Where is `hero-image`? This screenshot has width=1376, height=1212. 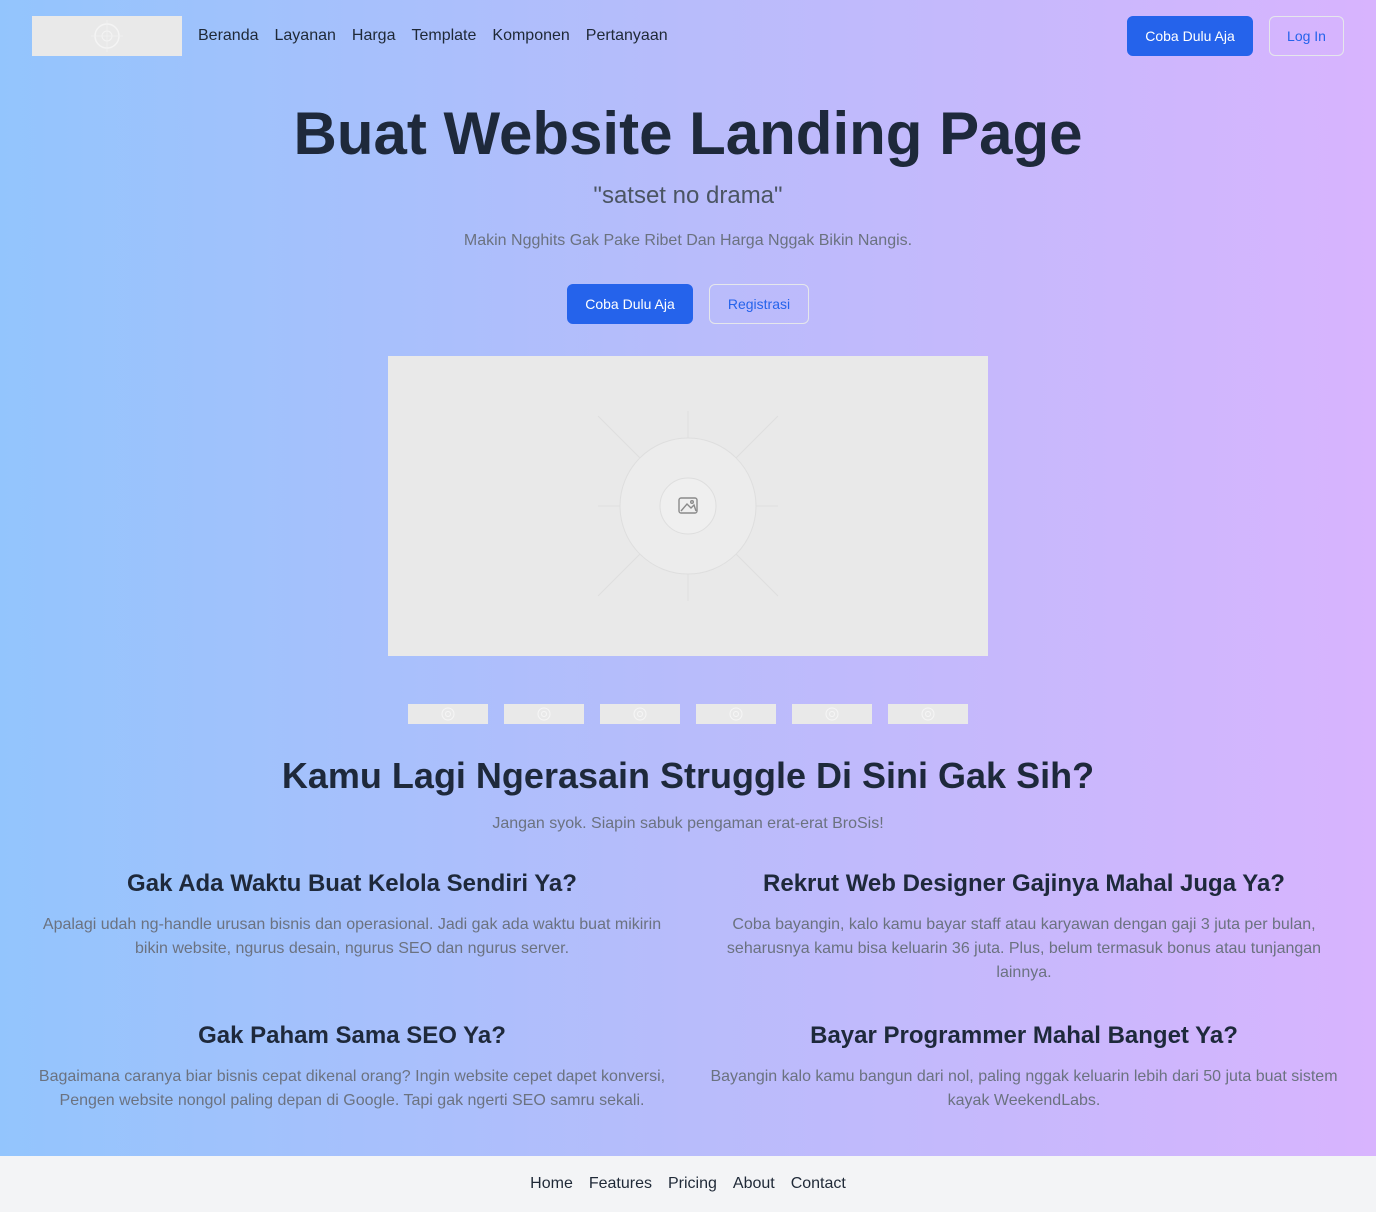 hero-image is located at coordinates (688, 506).